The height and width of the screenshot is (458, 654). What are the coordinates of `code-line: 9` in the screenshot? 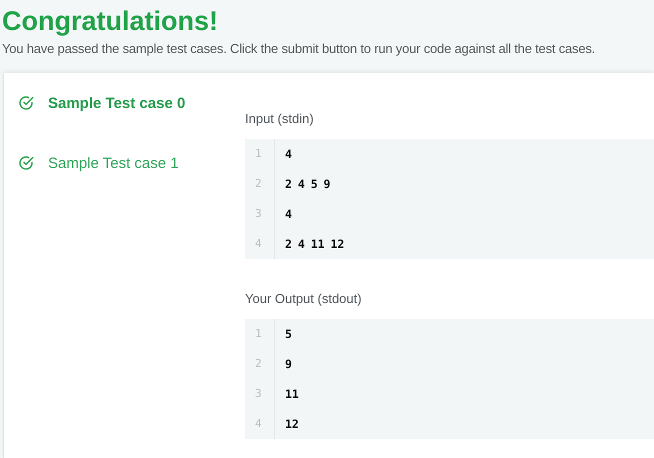 It's located at (288, 364).